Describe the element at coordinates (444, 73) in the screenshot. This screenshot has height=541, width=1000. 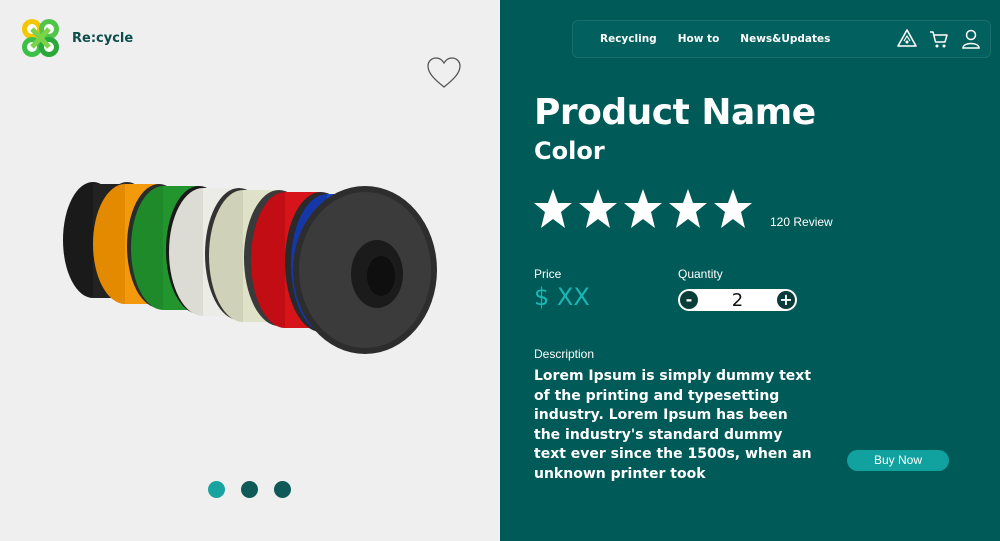
I see `favorite-heart-icon` at that location.